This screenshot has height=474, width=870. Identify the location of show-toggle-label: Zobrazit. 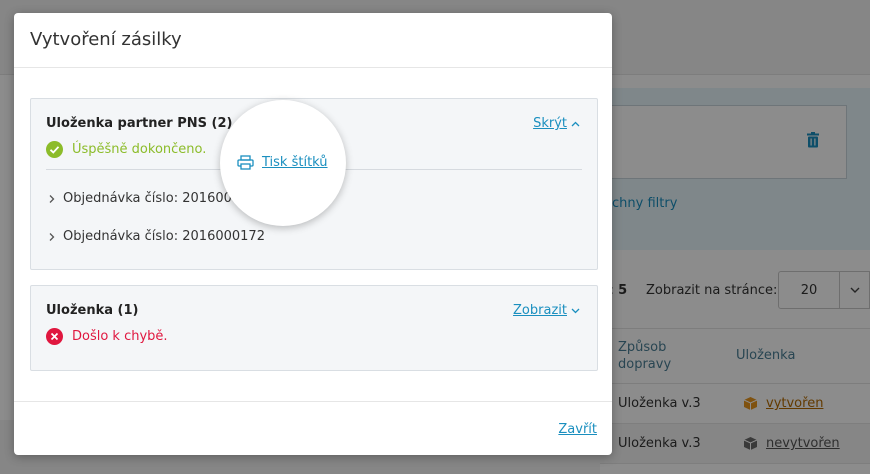
(540, 310).